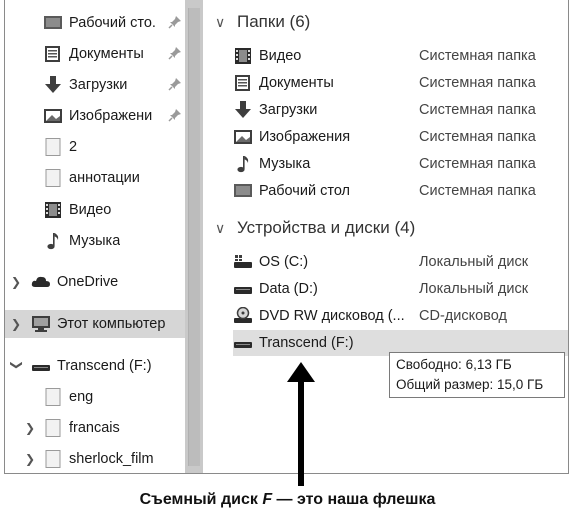  Describe the element at coordinates (301, 424) in the screenshot. I see `annotation-arrow` at that location.